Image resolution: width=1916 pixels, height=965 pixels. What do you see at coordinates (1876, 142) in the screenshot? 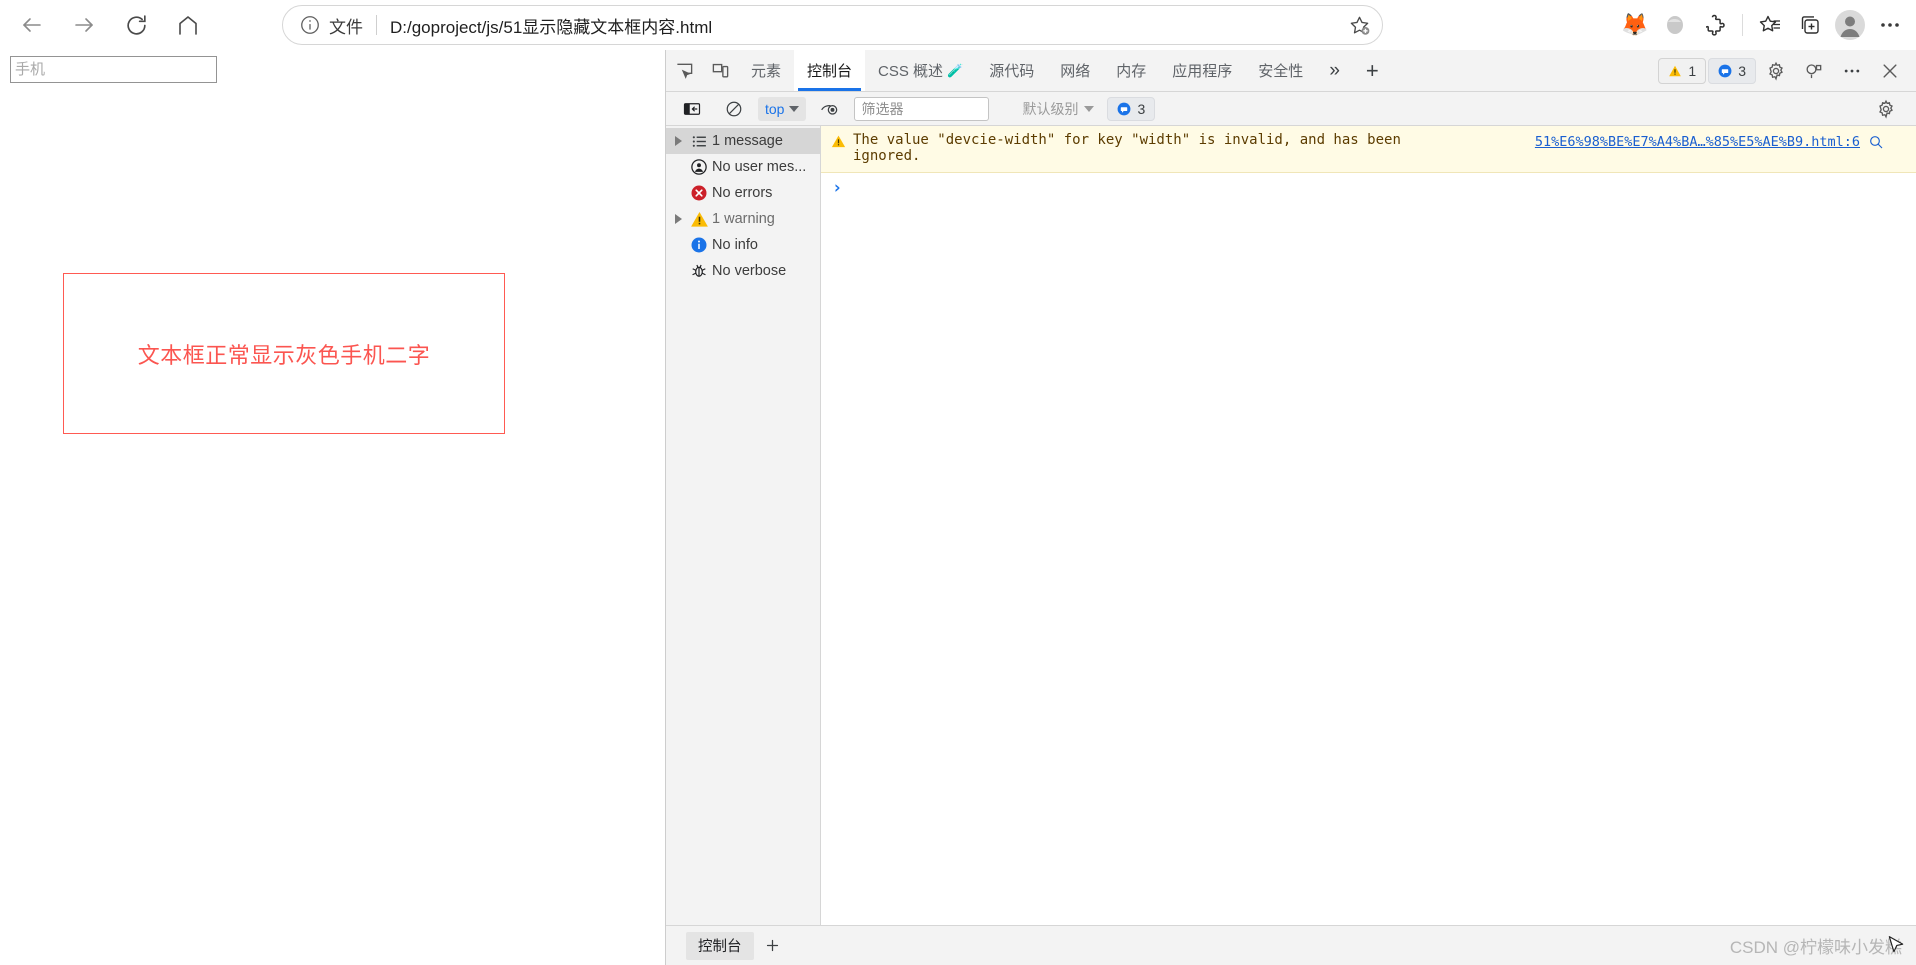
I see `search-icon` at bounding box center [1876, 142].